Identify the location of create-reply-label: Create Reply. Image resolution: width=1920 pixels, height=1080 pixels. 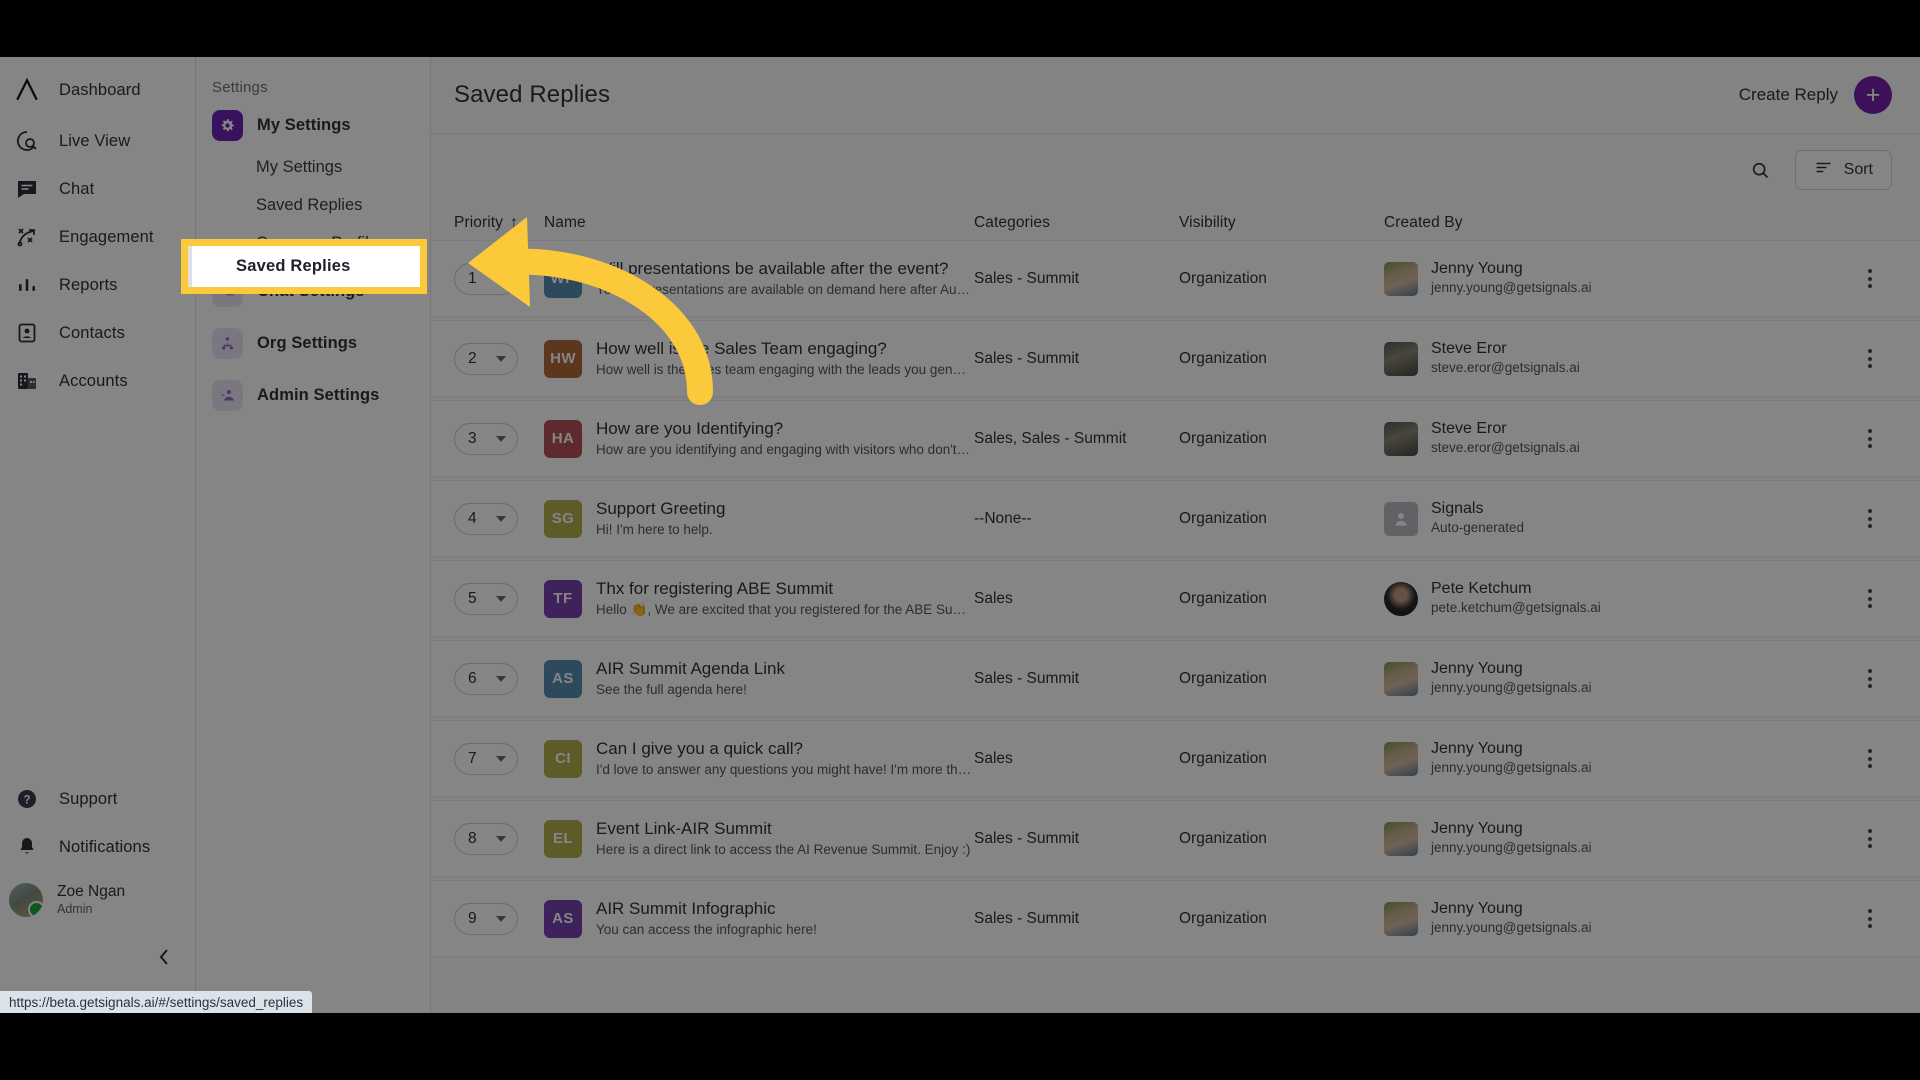
(1788, 95).